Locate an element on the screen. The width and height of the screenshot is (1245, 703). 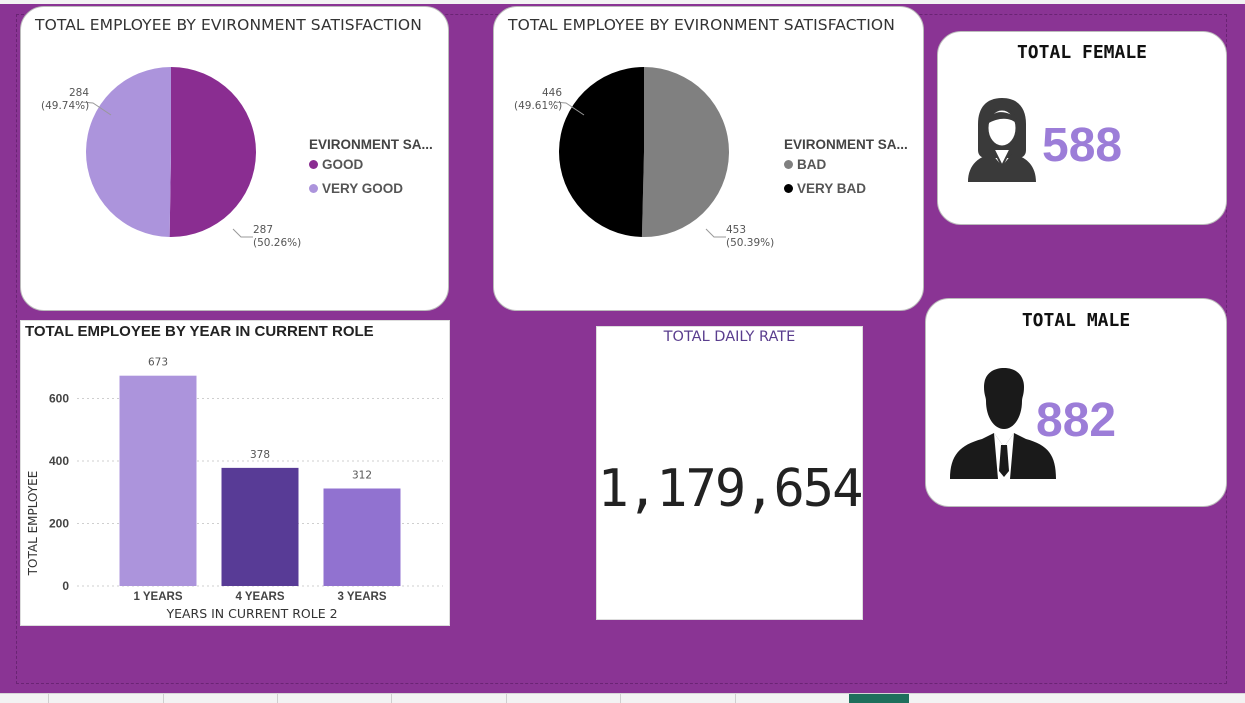
pie-good-label-good: 287 (50.26%) is located at coordinates (277, 237).